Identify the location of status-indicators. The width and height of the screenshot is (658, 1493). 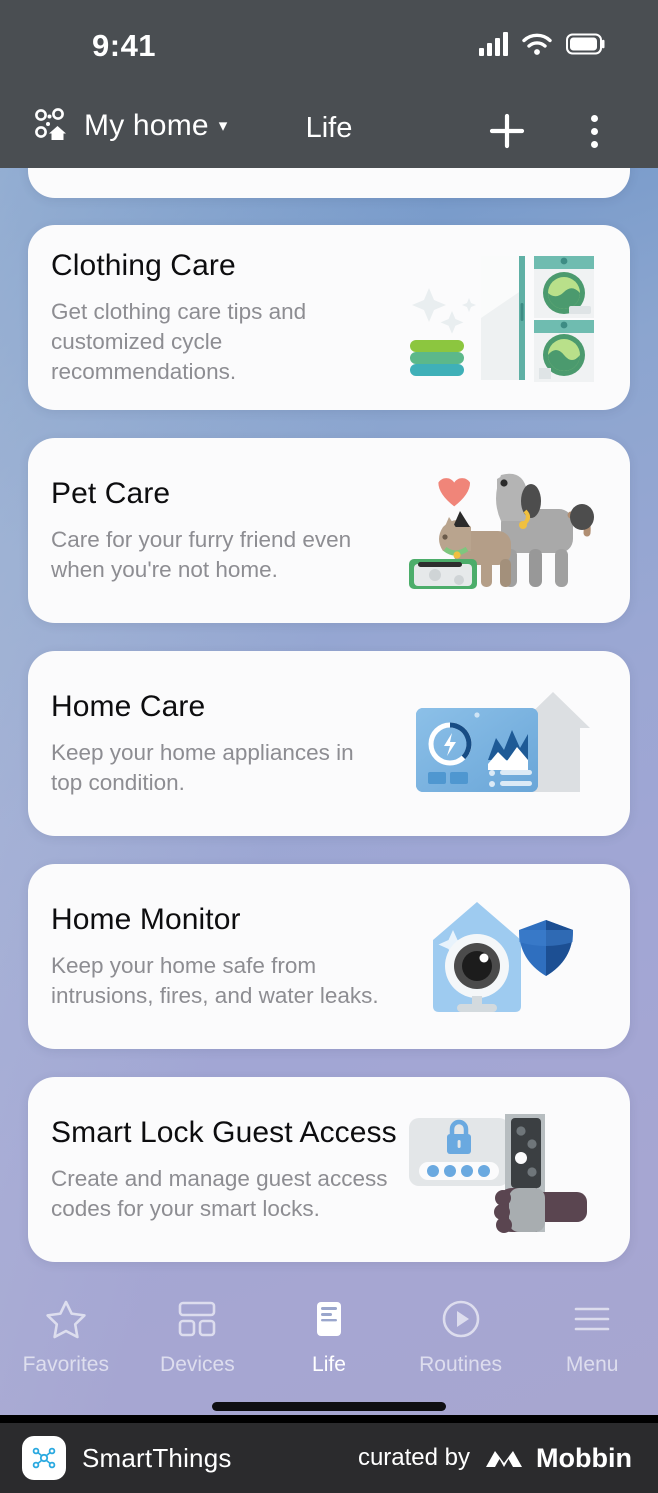
(542, 44).